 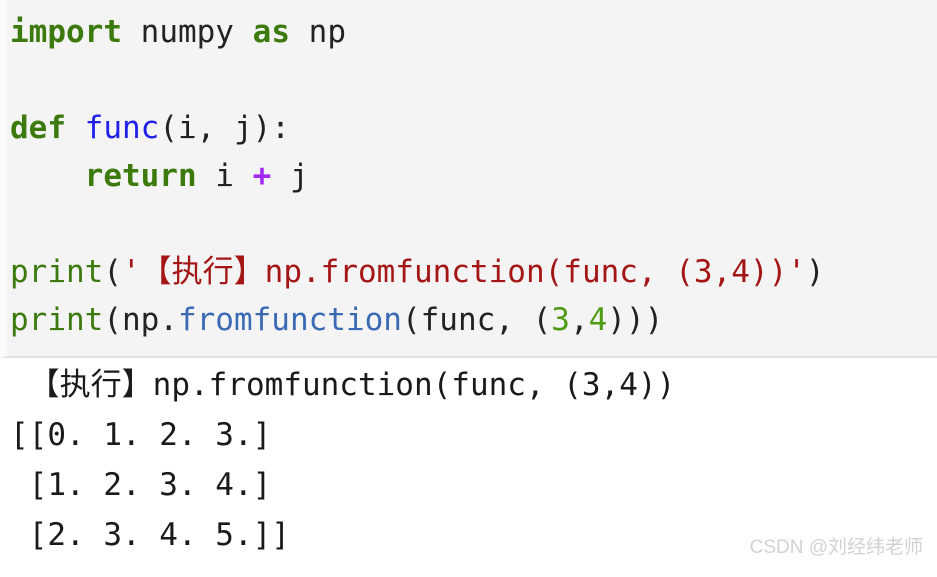 What do you see at coordinates (271, 32) in the screenshot?
I see `code-token-keyword: as` at bounding box center [271, 32].